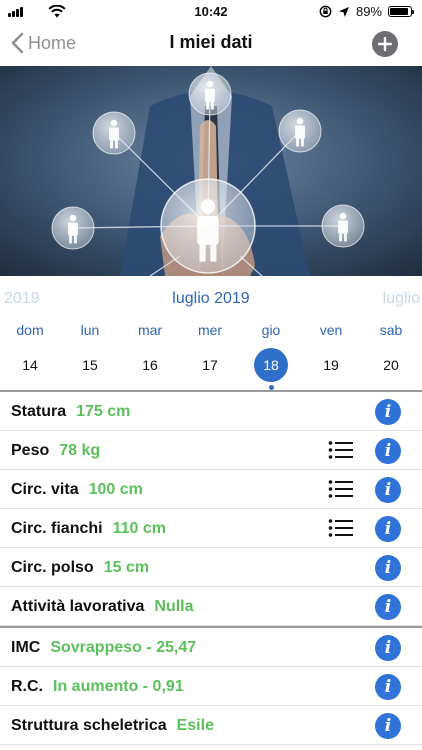 This screenshot has width=422, height=750. Describe the element at coordinates (343, 11) in the screenshot. I see `location-arrow-icon` at that location.